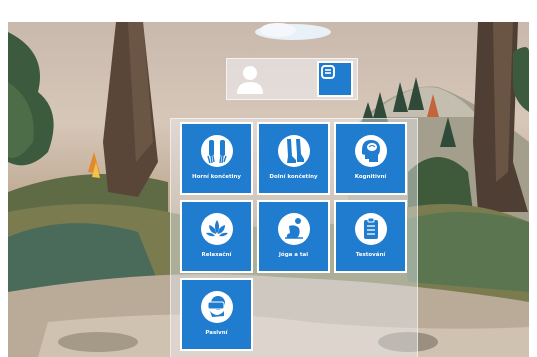 This screenshot has width=537, height=357. Describe the element at coordinates (292, 79) in the screenshot. I see `user-panel` at that location.